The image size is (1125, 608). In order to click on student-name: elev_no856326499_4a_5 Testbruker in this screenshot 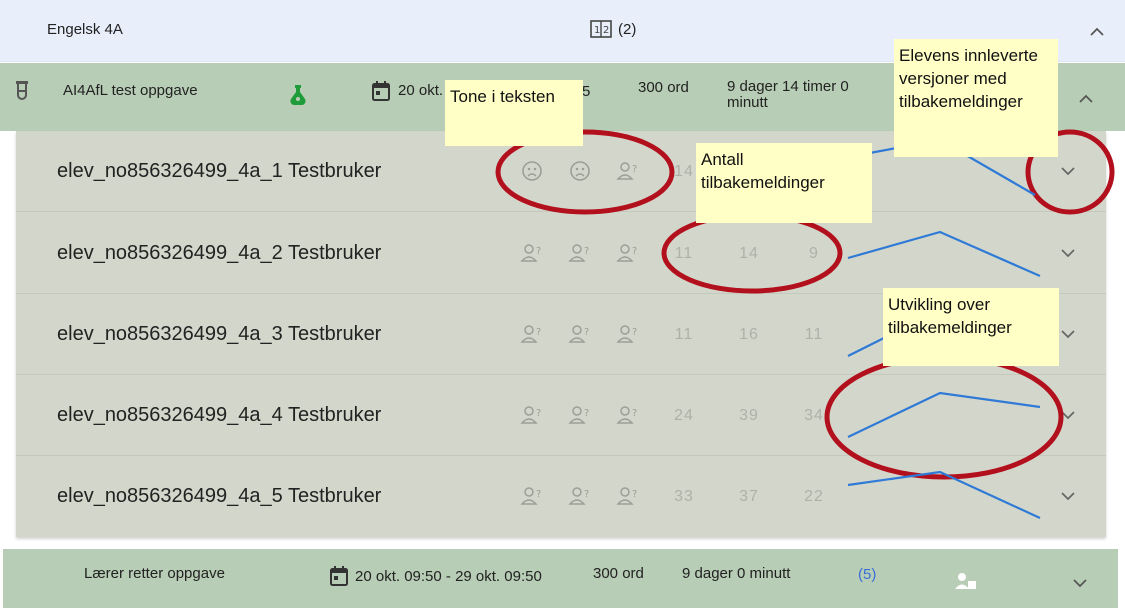, I will do `click(219, 496)`.